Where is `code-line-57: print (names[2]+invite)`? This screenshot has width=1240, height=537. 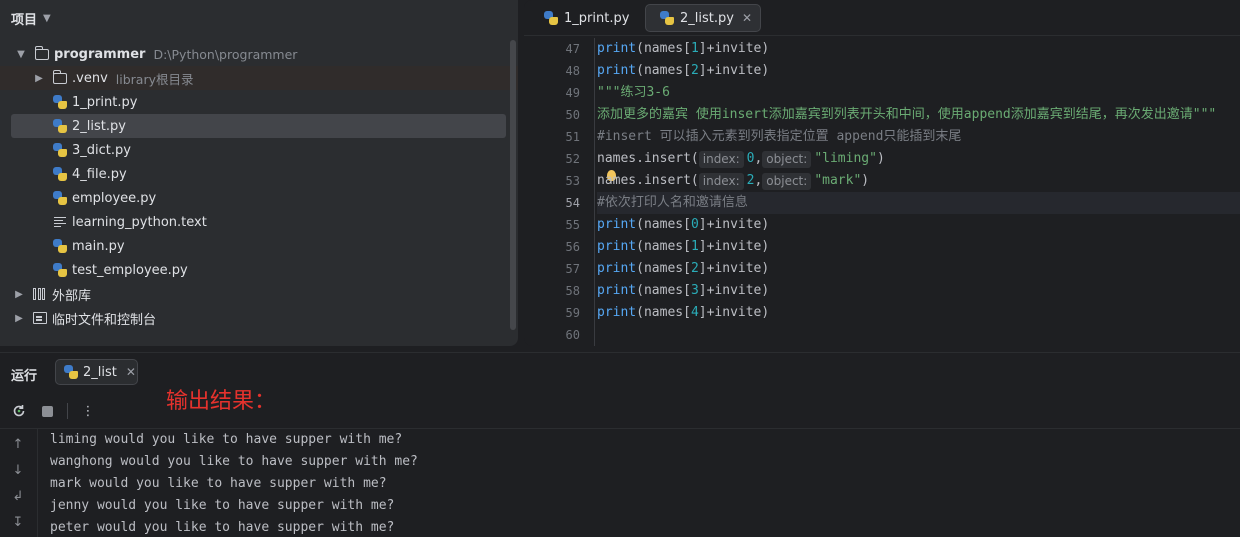 code-line-57: print (names[2]+invite) is located at coordinates (918, 269).